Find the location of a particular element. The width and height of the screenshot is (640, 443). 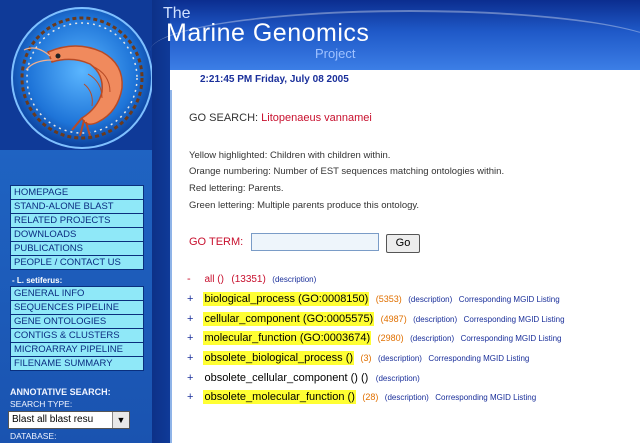

go-button: Go is located at coordinates (403, 243).